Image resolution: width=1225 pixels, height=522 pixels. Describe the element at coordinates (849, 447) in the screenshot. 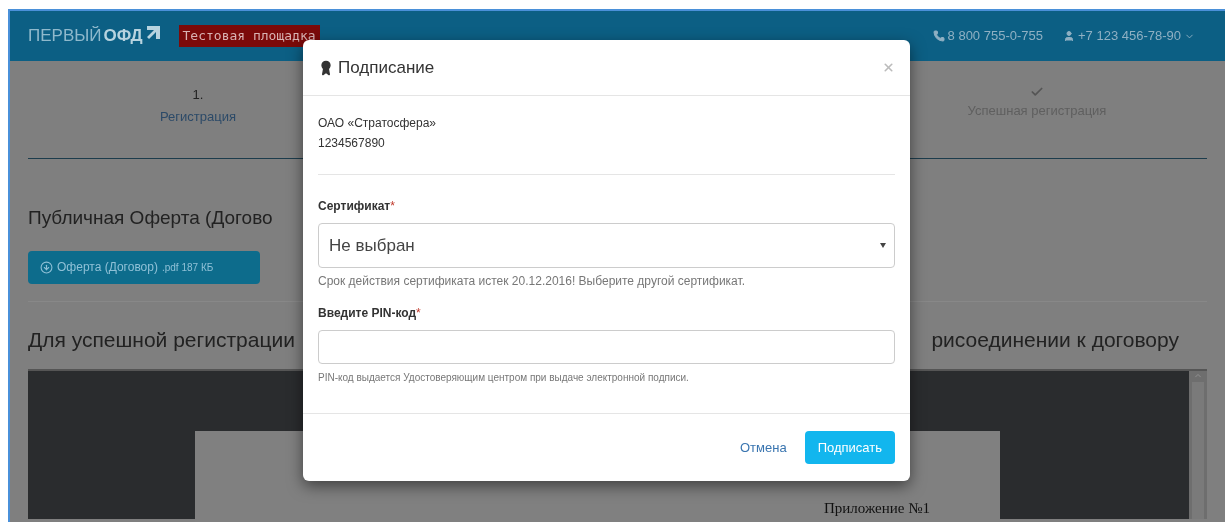

I see `sign-button: Подписать` at that location.